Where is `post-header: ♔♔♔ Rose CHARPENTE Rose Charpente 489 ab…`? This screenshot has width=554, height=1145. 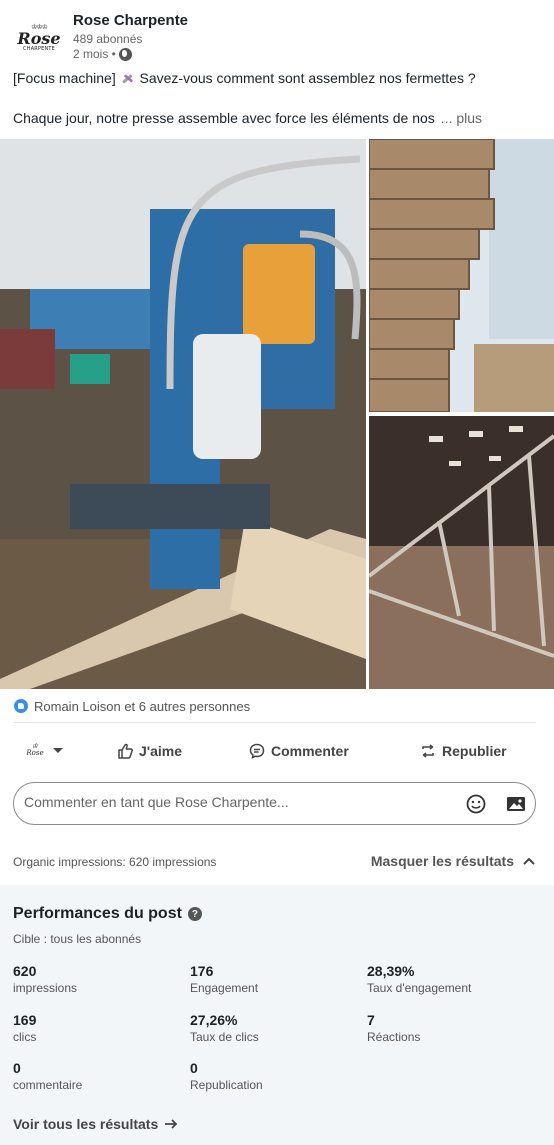 post-header: ♔♔♔ Rose CHARPENTE Rose Charpente 489 ab… is located at coordinates (277, 35).